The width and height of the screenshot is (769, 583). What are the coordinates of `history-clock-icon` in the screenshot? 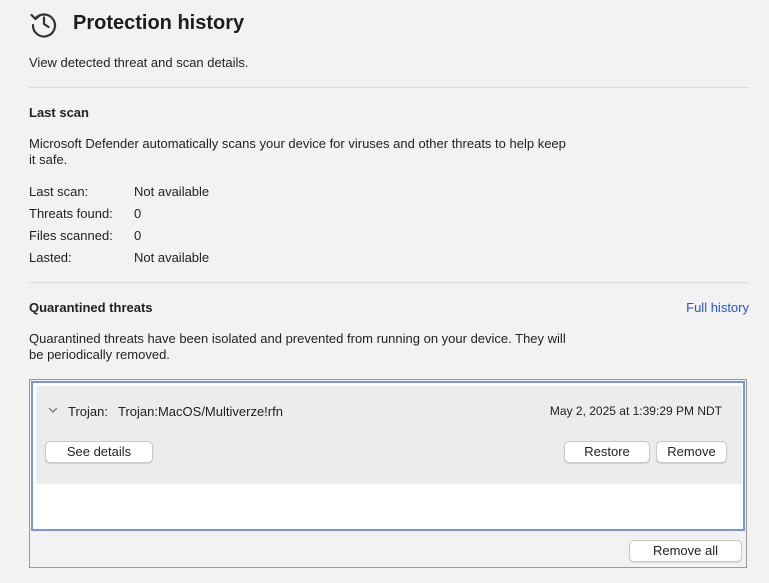 It's located at (43, 25).